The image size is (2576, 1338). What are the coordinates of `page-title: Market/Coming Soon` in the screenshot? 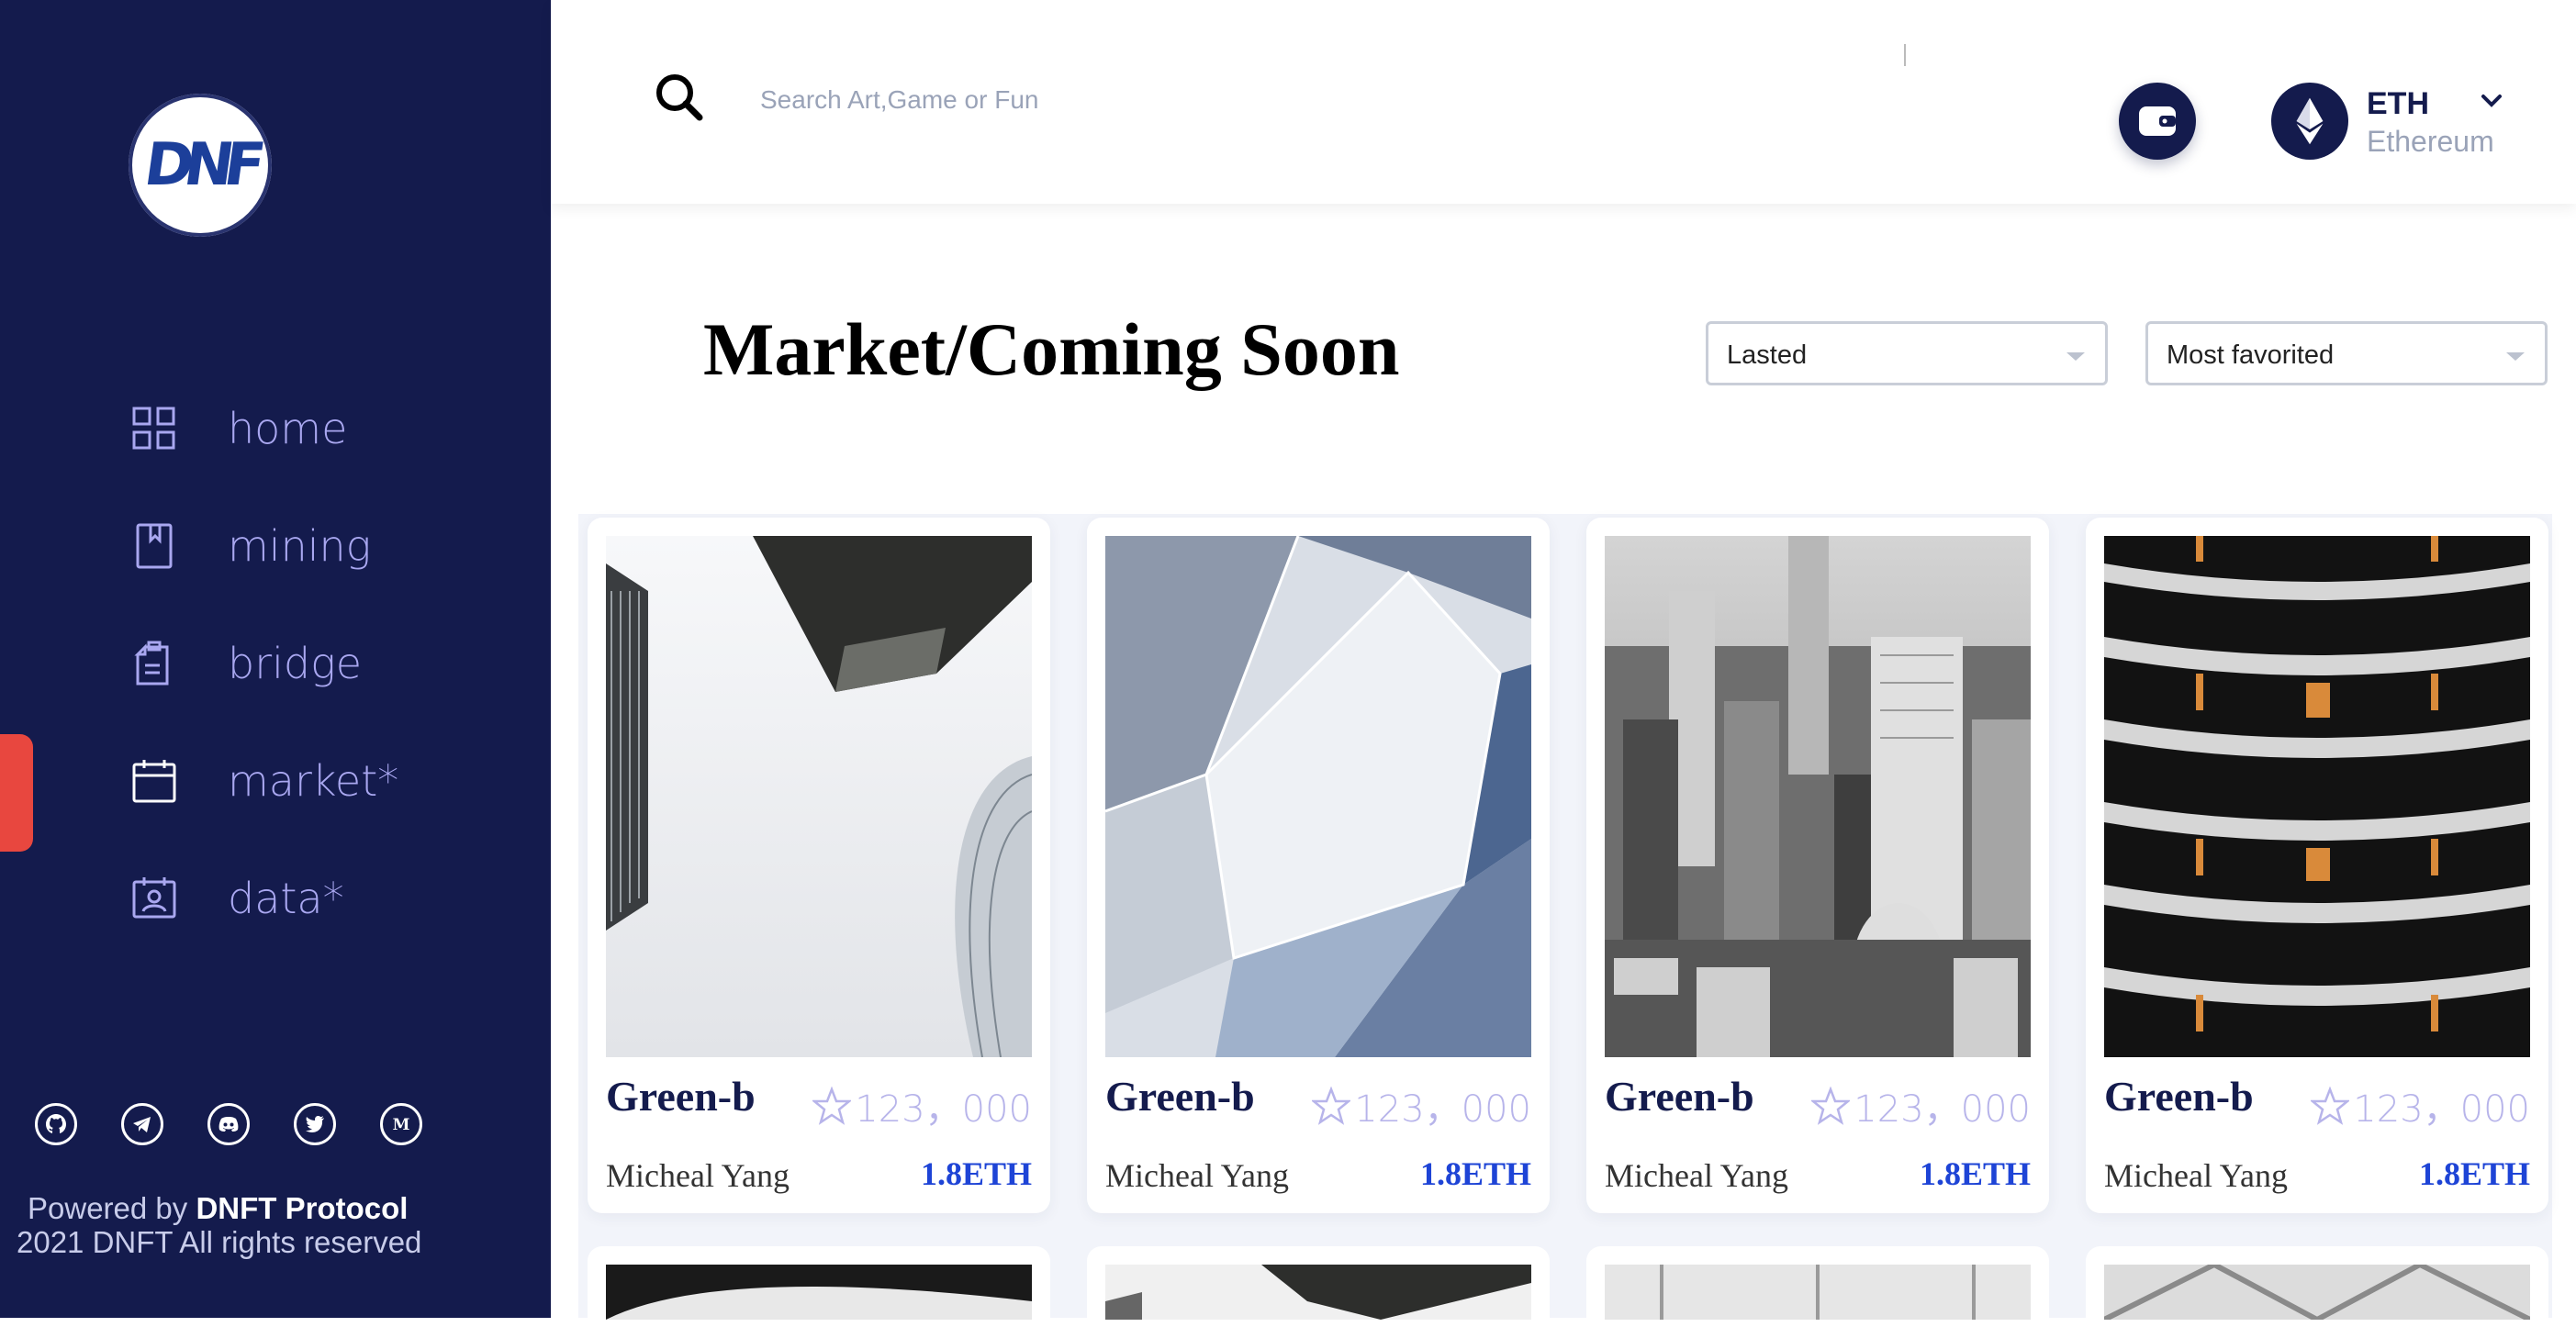 It's located at (1051, 349).